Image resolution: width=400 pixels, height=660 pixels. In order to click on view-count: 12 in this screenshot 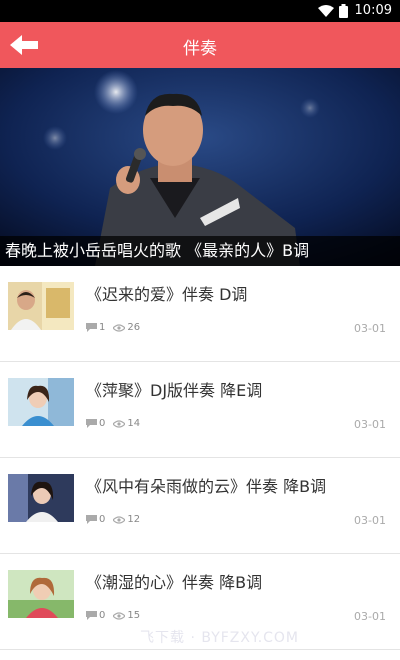, I will do `click(134, 519)`.